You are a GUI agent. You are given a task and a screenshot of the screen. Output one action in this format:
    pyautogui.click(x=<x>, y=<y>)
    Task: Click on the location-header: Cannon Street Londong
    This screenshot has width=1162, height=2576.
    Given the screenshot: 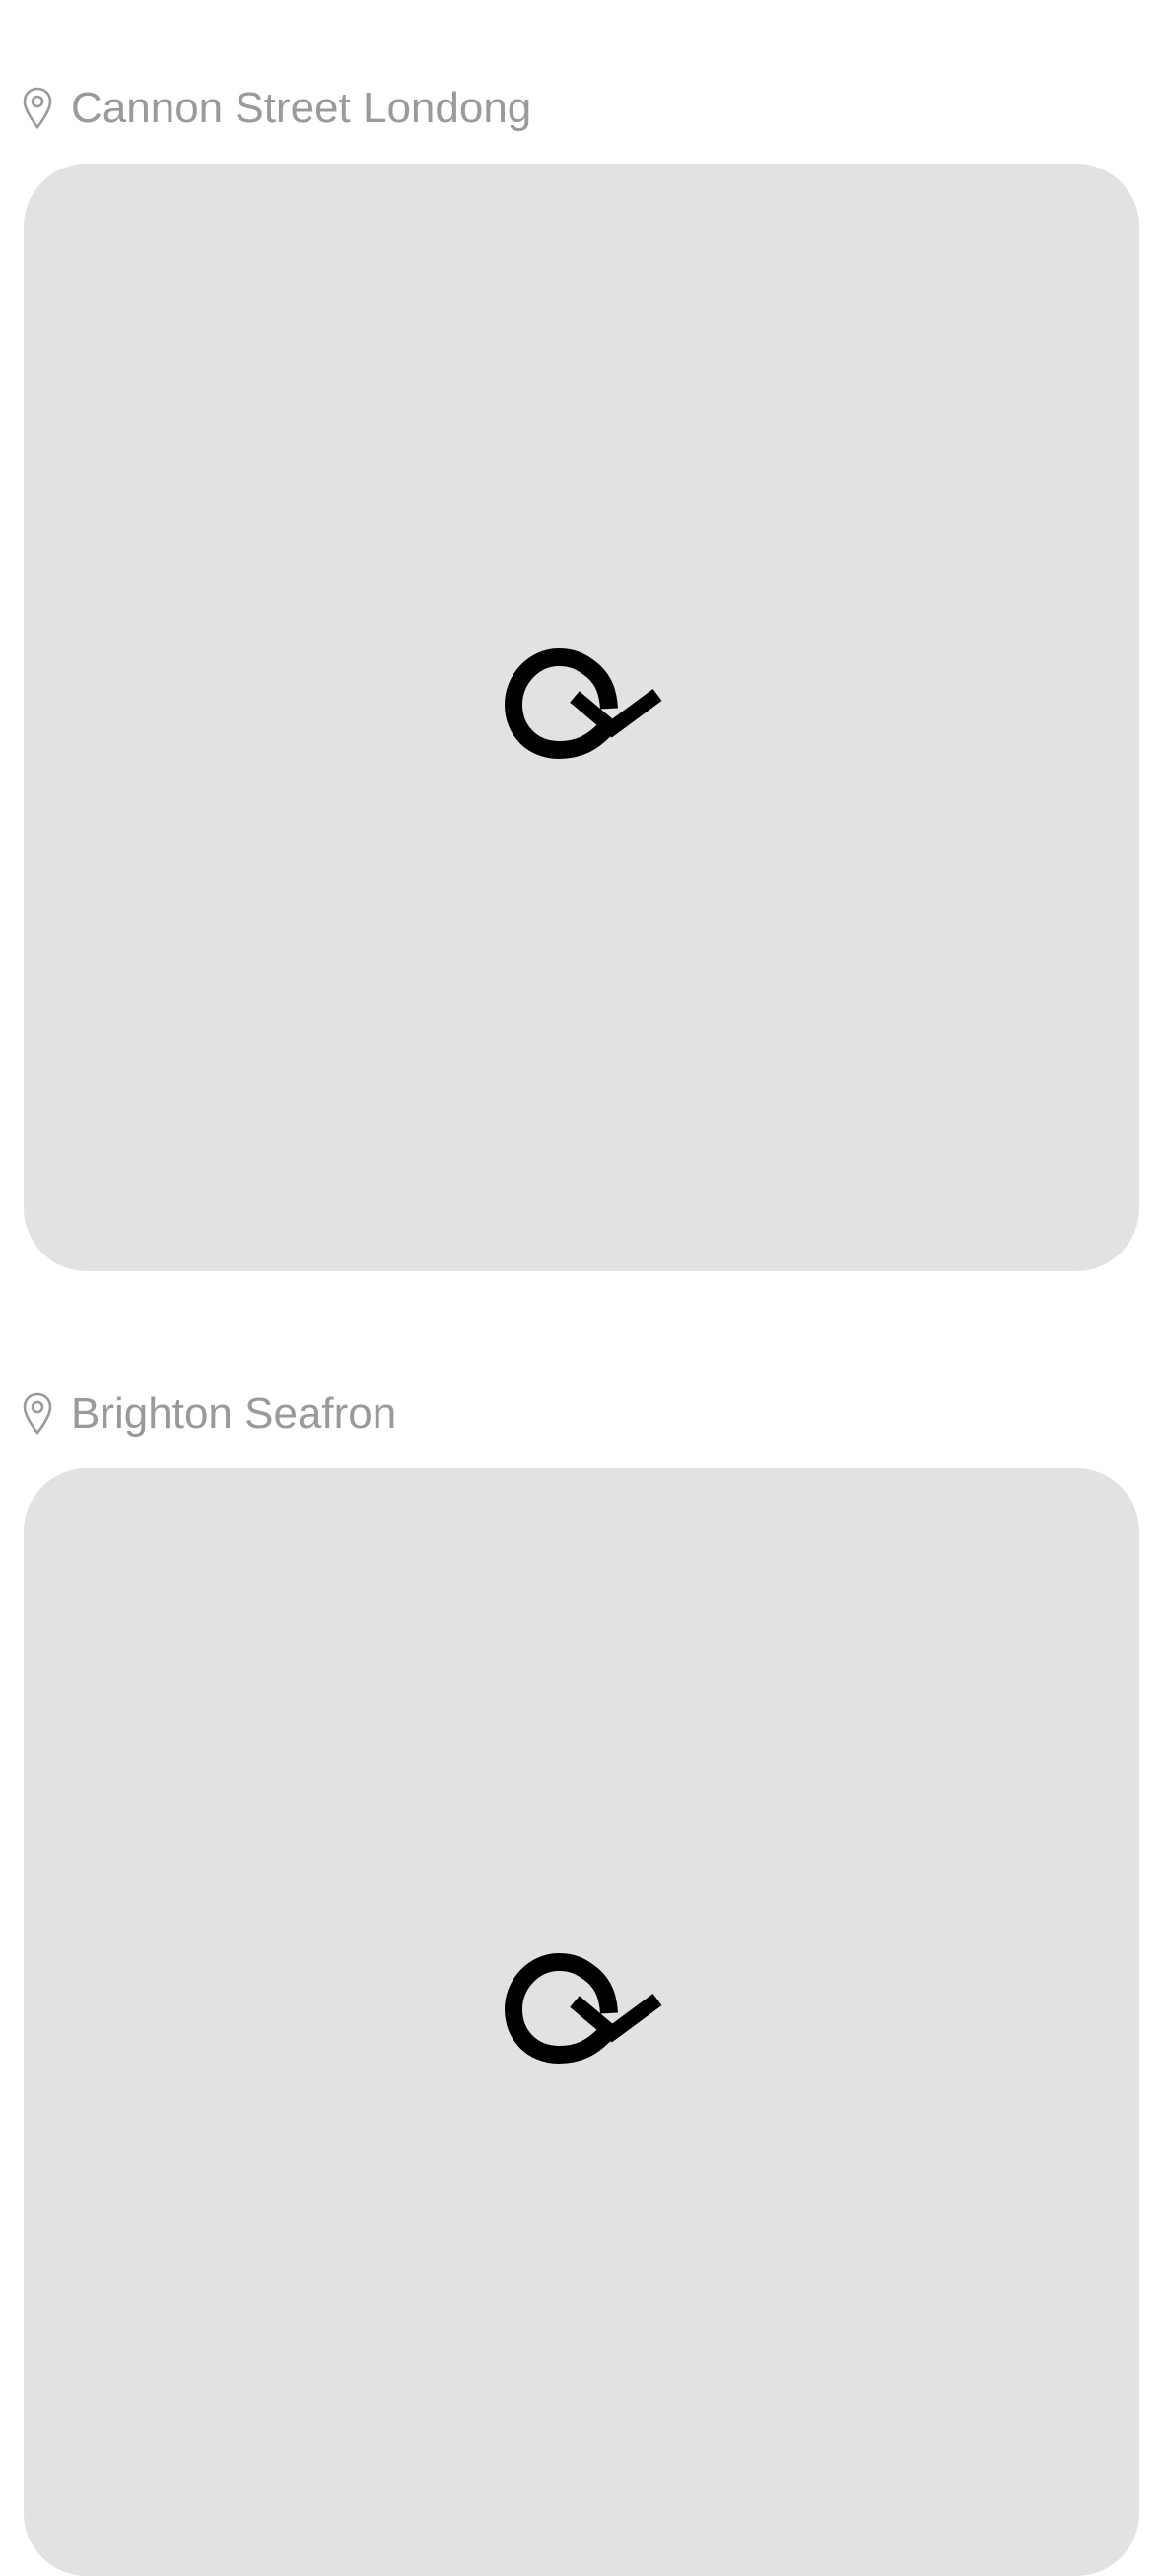 What is the action you would take?
    pyautogui.click(x=277, y=109)
    